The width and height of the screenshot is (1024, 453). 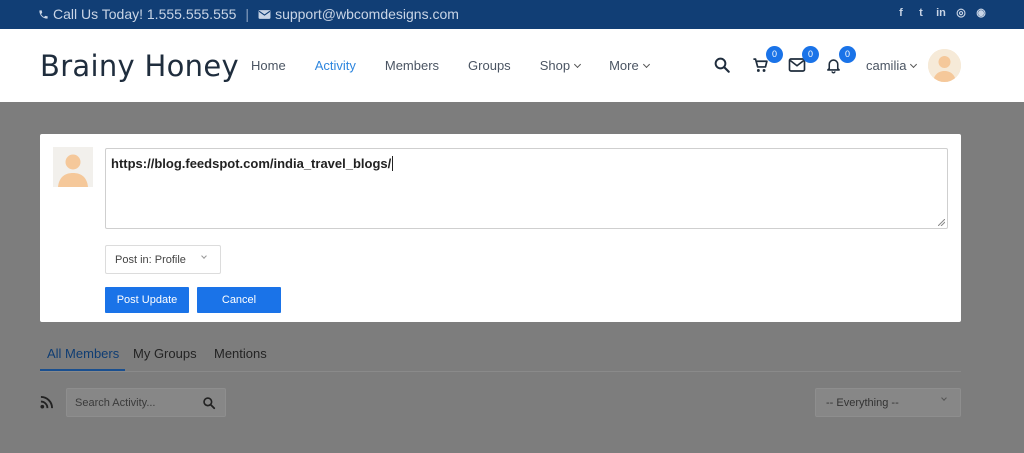 I want to click on nav-members: Members, so click(x=412, y=65).